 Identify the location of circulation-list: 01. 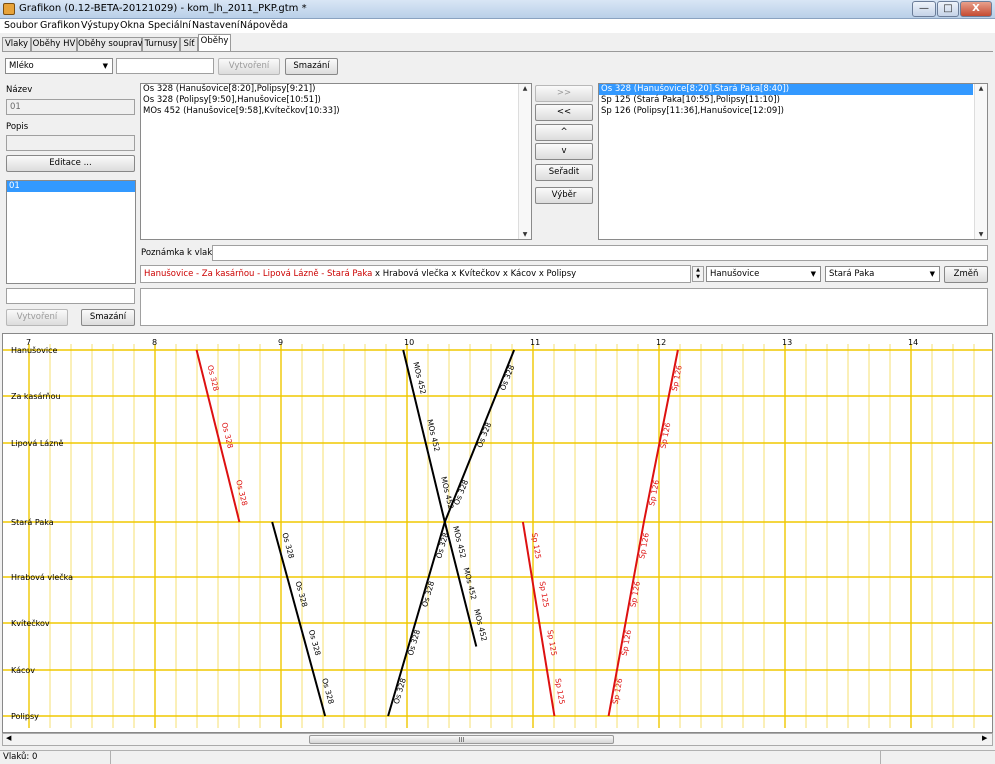
(71, 232).